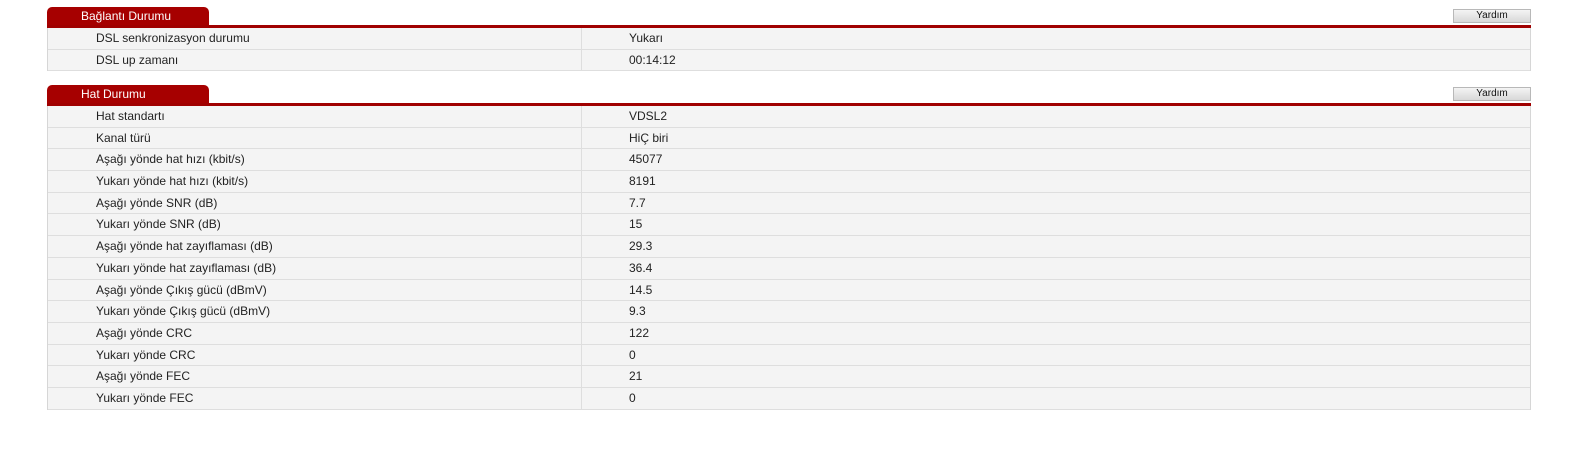 The height and width of the screenshot is (460, 1587). I want to click on table-row: Aşağı yönde hat hızı (kbit/s) 45077, so click(789, 160).